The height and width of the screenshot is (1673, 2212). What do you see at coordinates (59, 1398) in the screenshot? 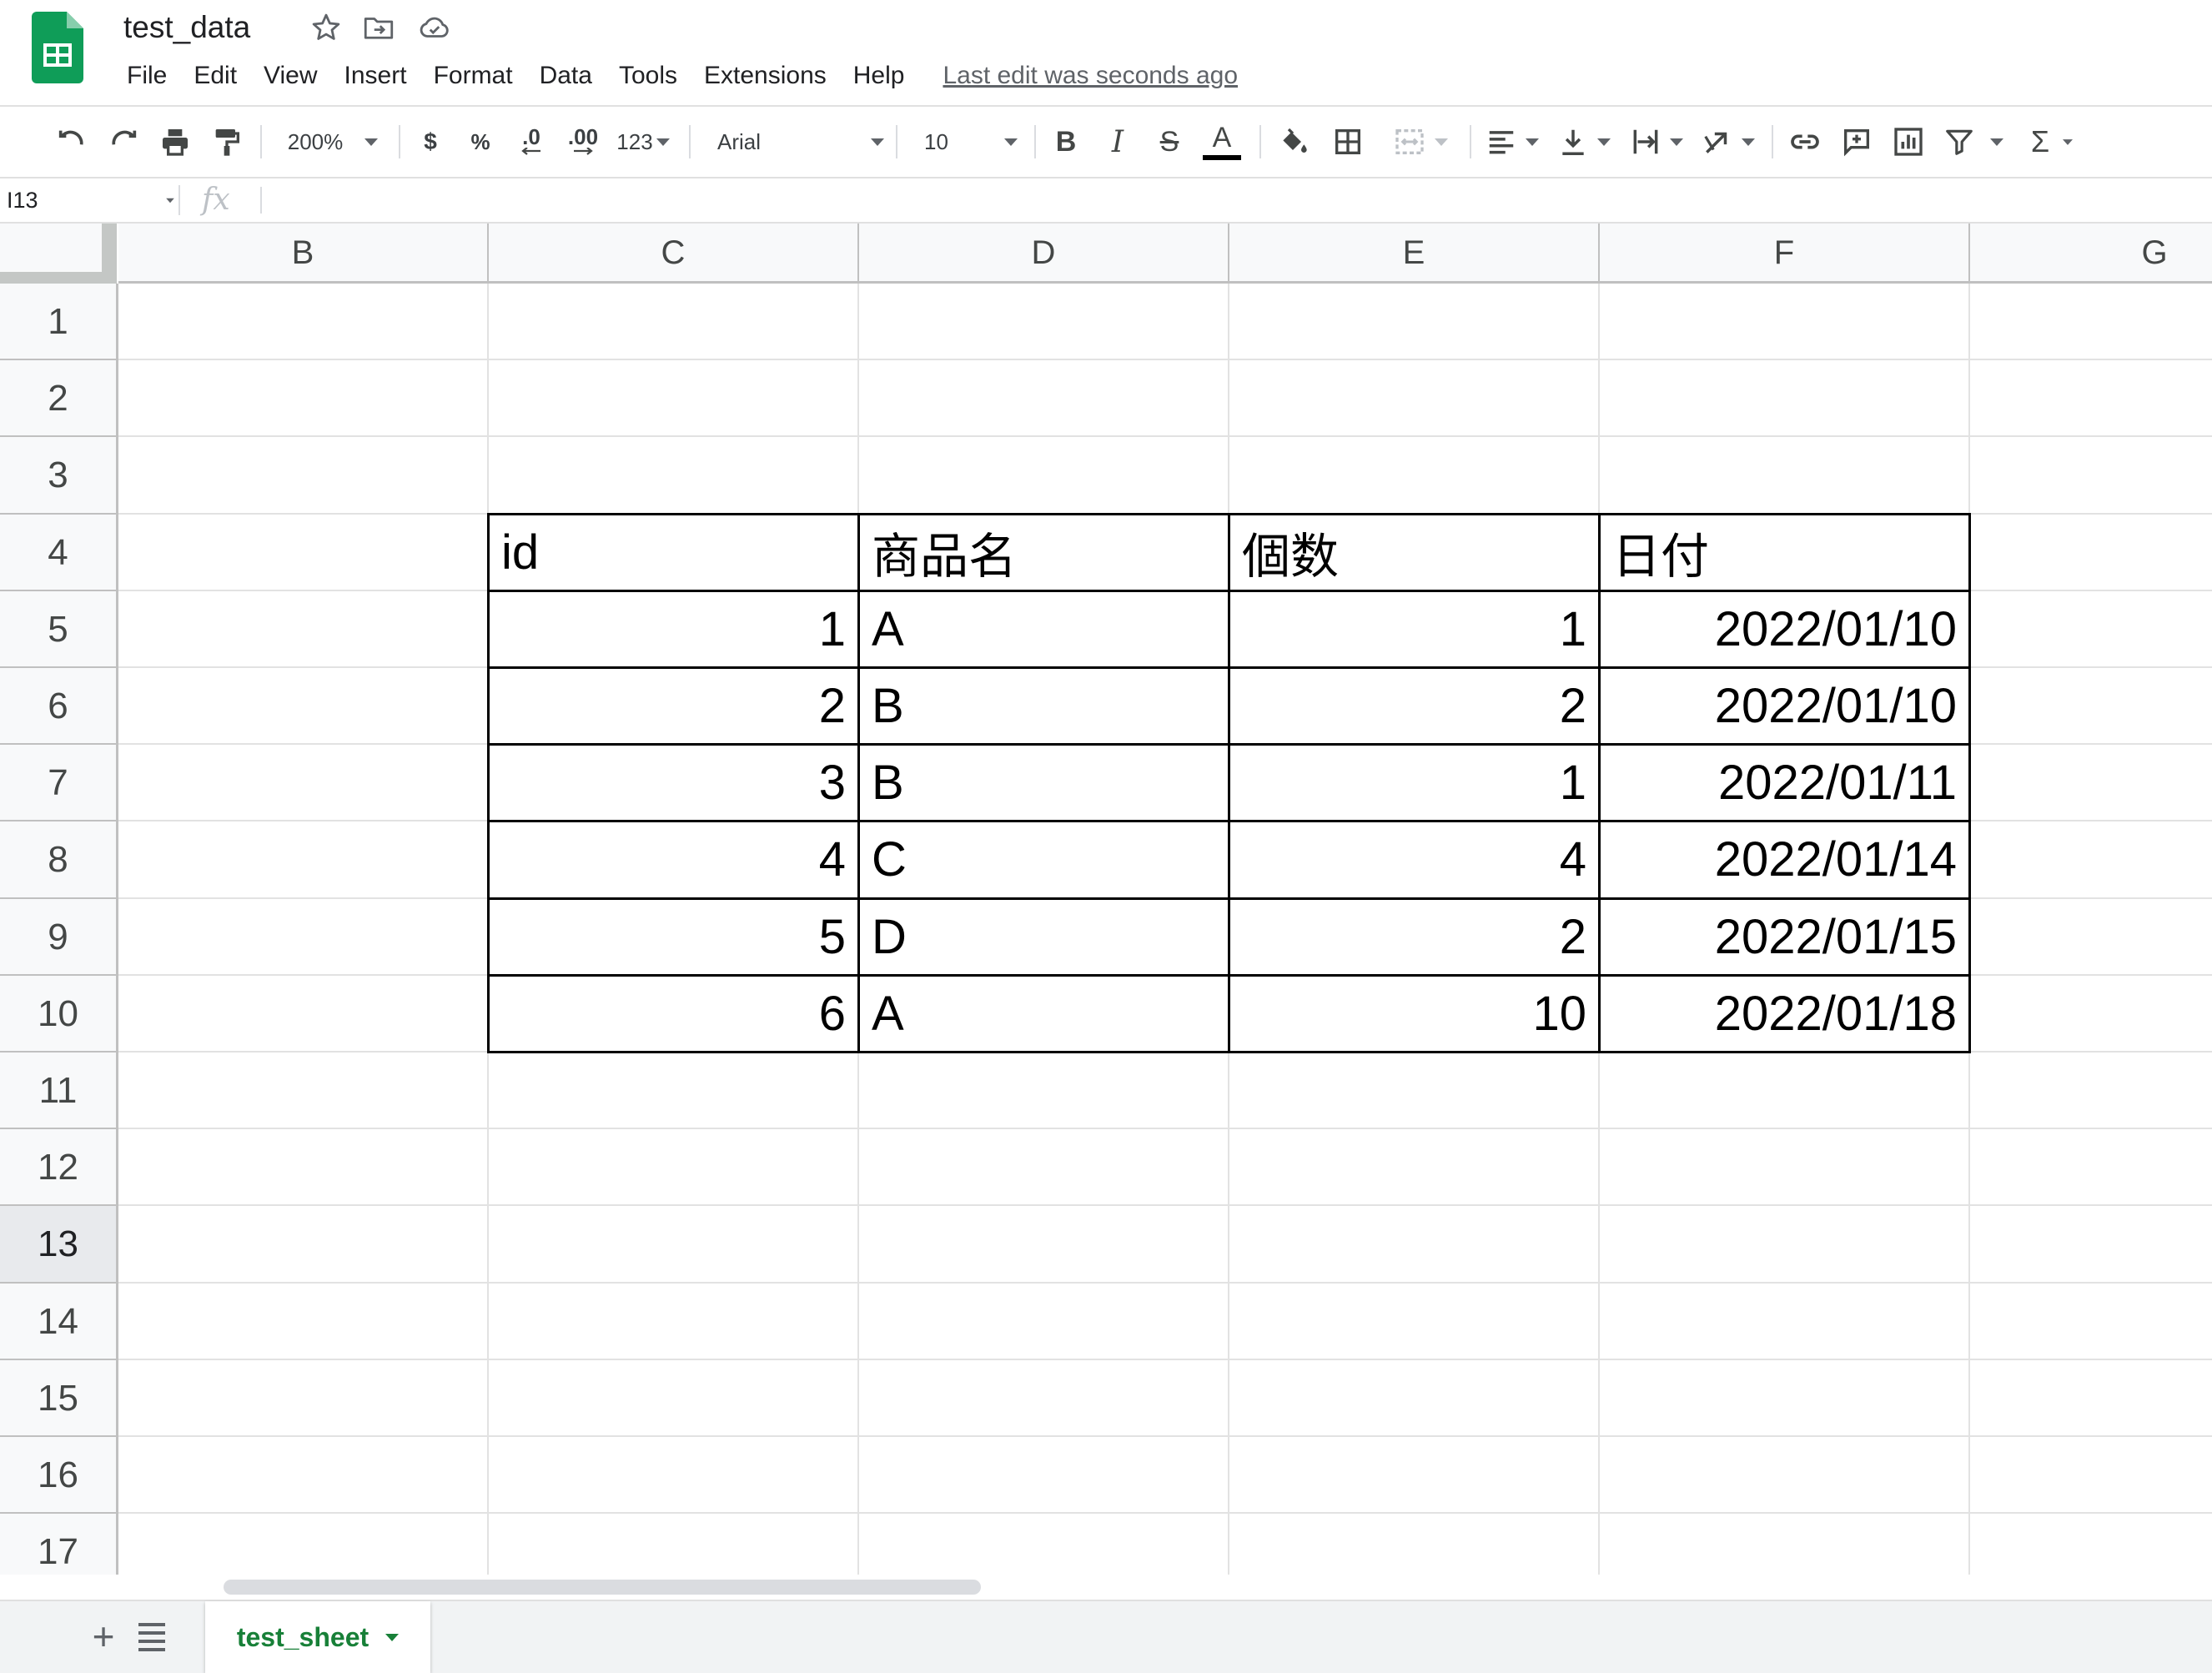
I see `row-header-15: 15` at bounding box center [59, 1398].